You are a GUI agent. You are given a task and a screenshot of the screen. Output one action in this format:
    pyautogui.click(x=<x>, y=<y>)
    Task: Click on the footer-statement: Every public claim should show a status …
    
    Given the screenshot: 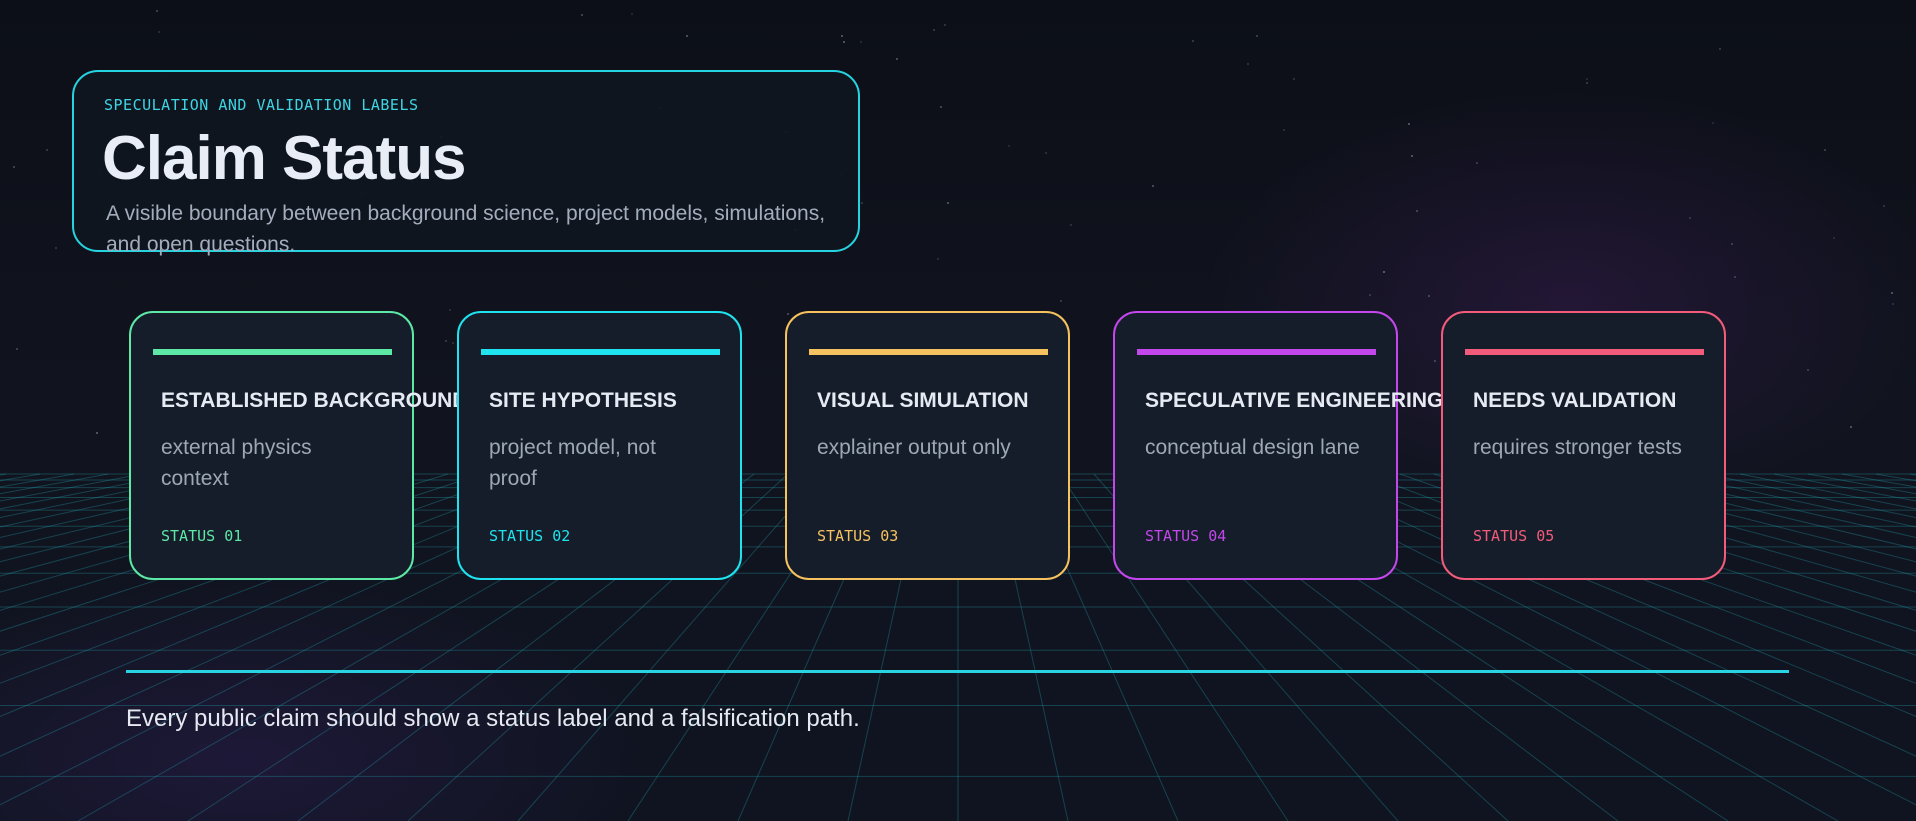 What is the action you would take?
    pyautogui.click(x=493, y=718)
    